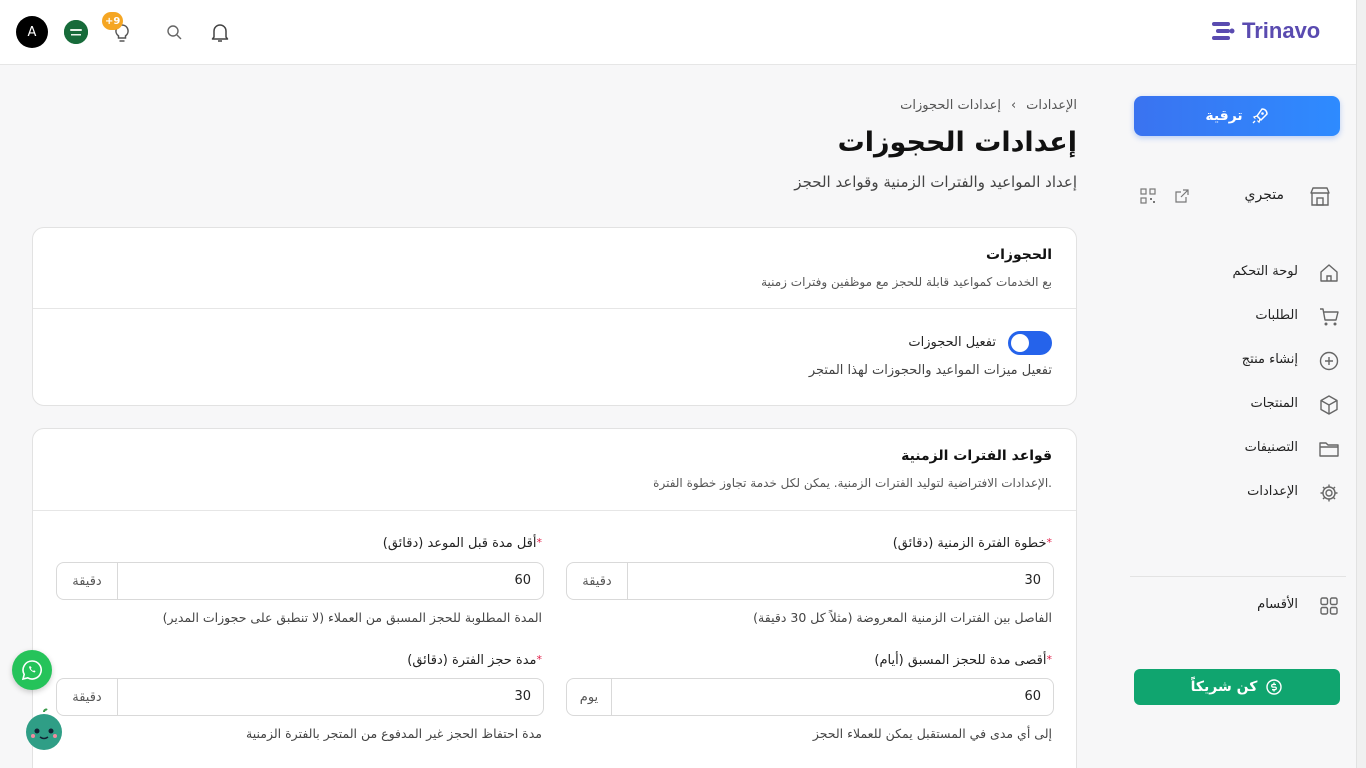 This screenshot has height=768, width=1366. What do you see at coordinates (1238, 449) in the screenshot?
I see `sidebar-item-categories: التصنيفات` at bounding box center [1238, 449].